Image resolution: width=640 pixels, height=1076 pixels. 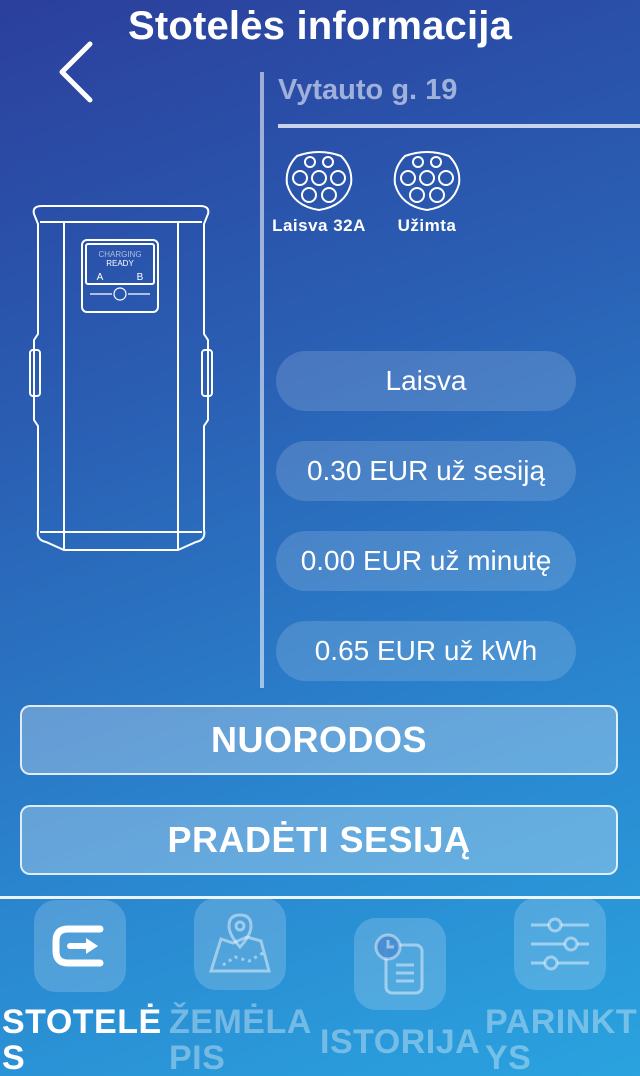 What do you see at coordinates (240, 944) in the screenshot?
I see `map-icon` at bounding box center [240, 944].